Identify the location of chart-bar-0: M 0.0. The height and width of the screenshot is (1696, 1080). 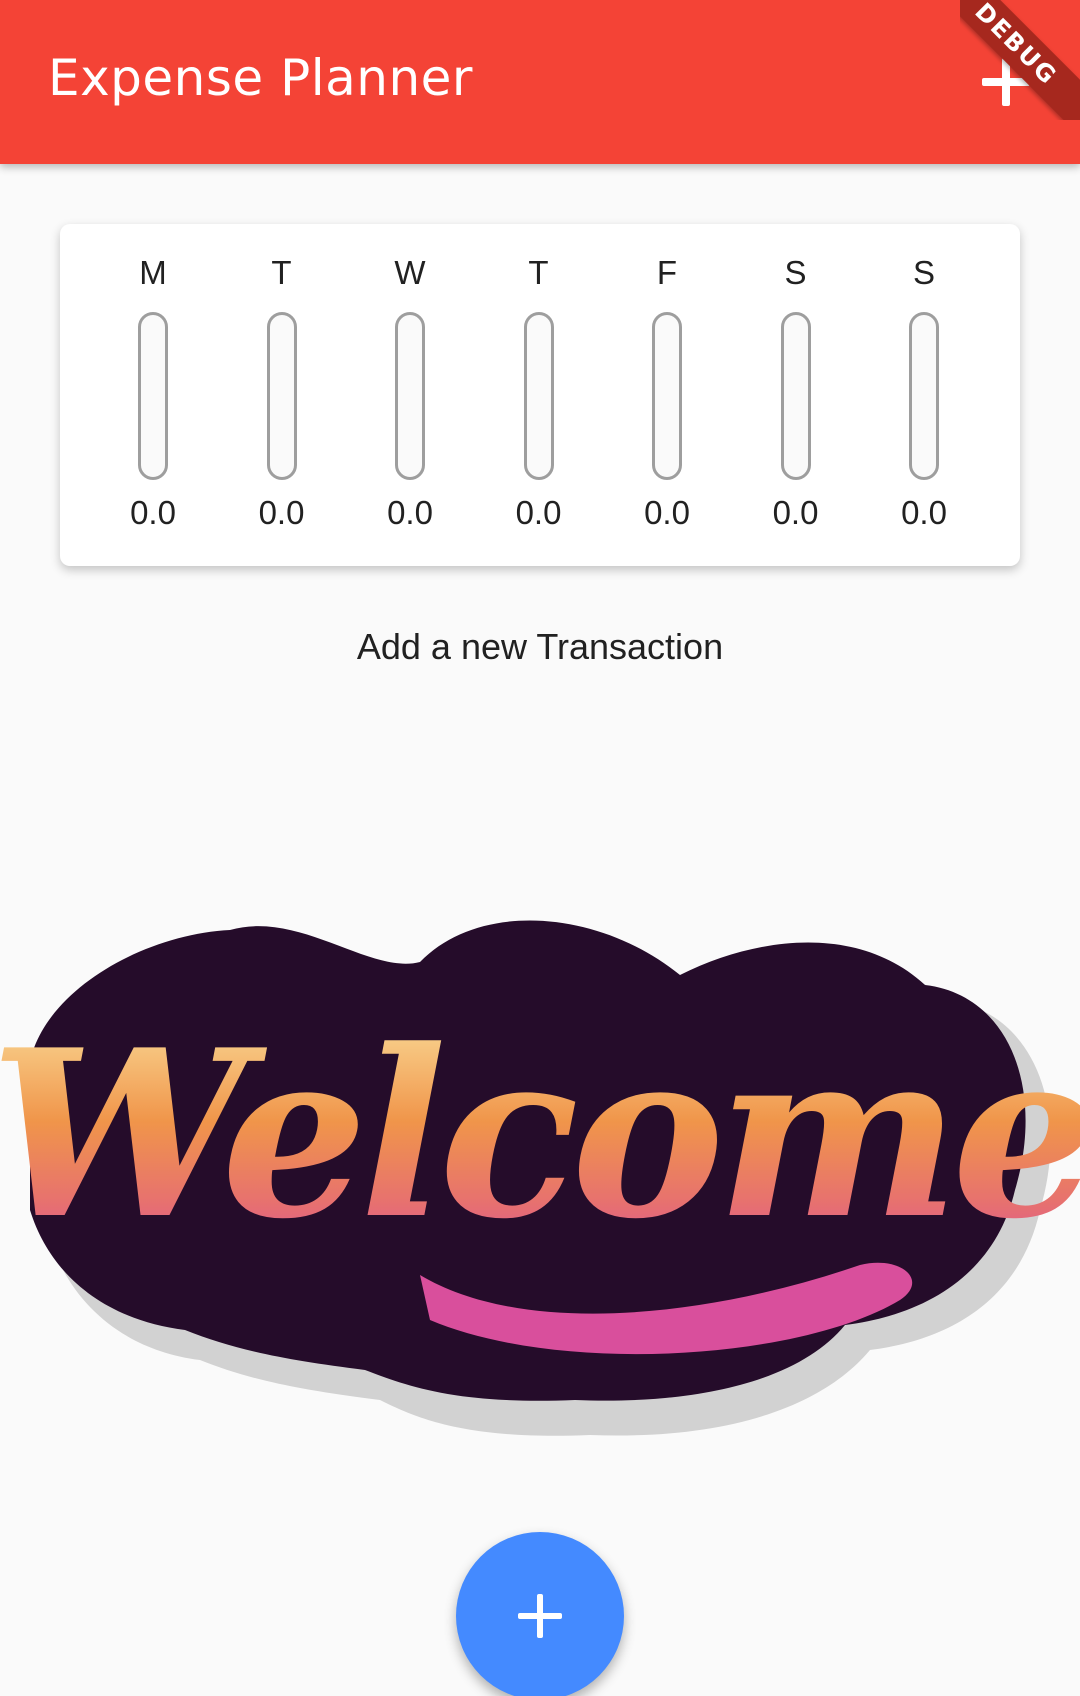
(153, 395).